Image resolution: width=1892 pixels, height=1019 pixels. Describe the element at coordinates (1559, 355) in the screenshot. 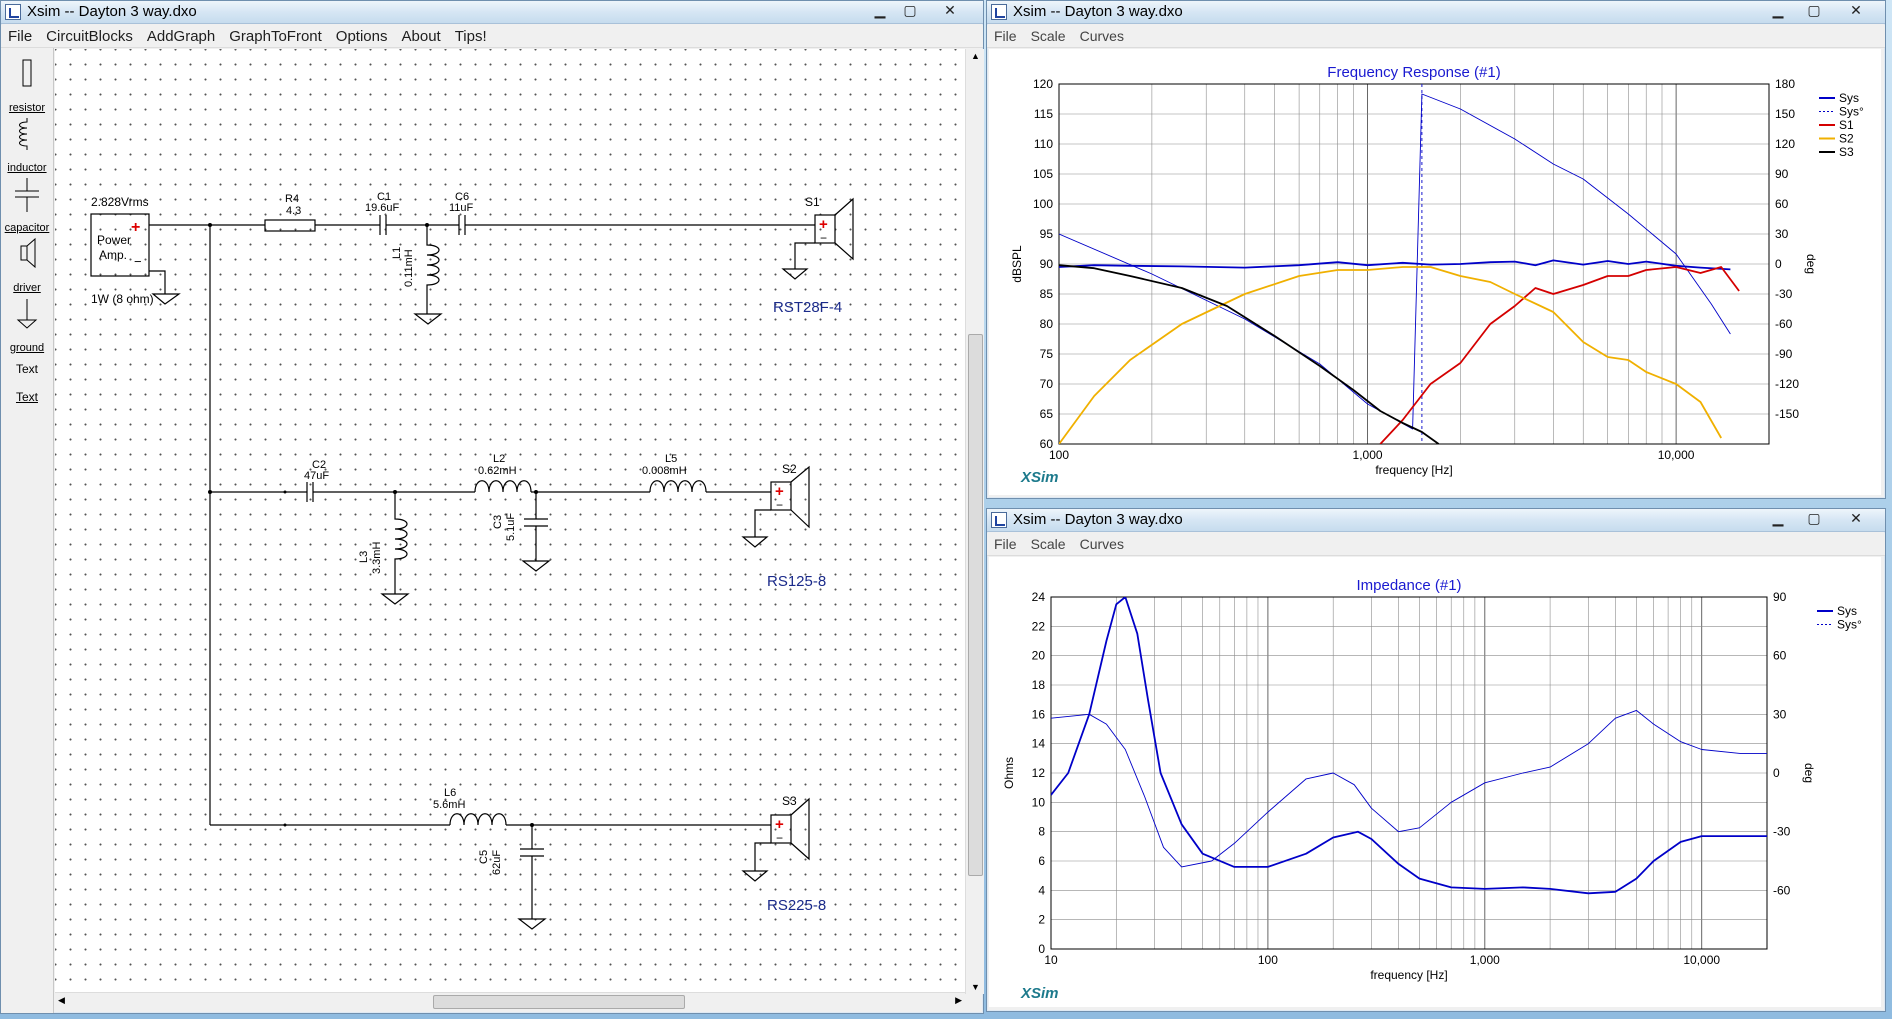

I see `series-line-S1` at that location.